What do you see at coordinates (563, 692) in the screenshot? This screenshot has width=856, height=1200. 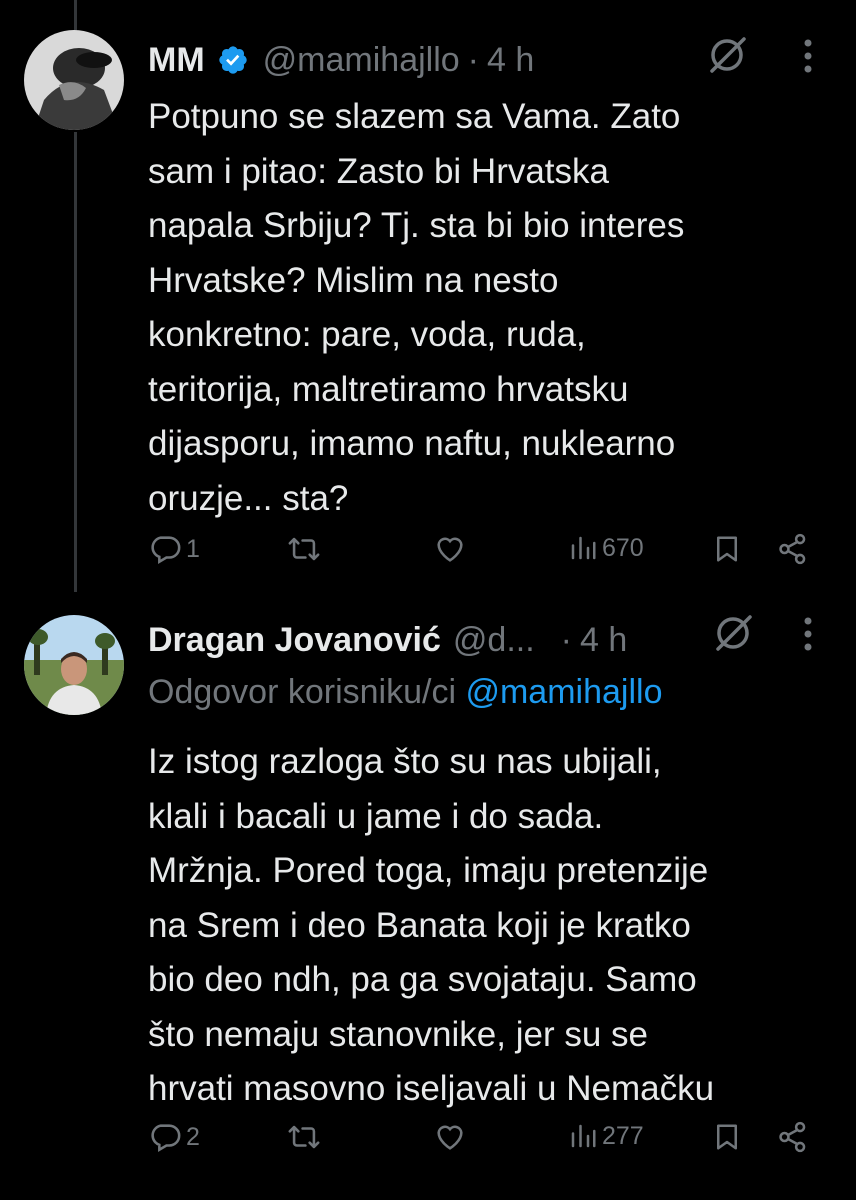 I see `reply-mention-link: @mamihajllo` at bounding box center [563, 692].